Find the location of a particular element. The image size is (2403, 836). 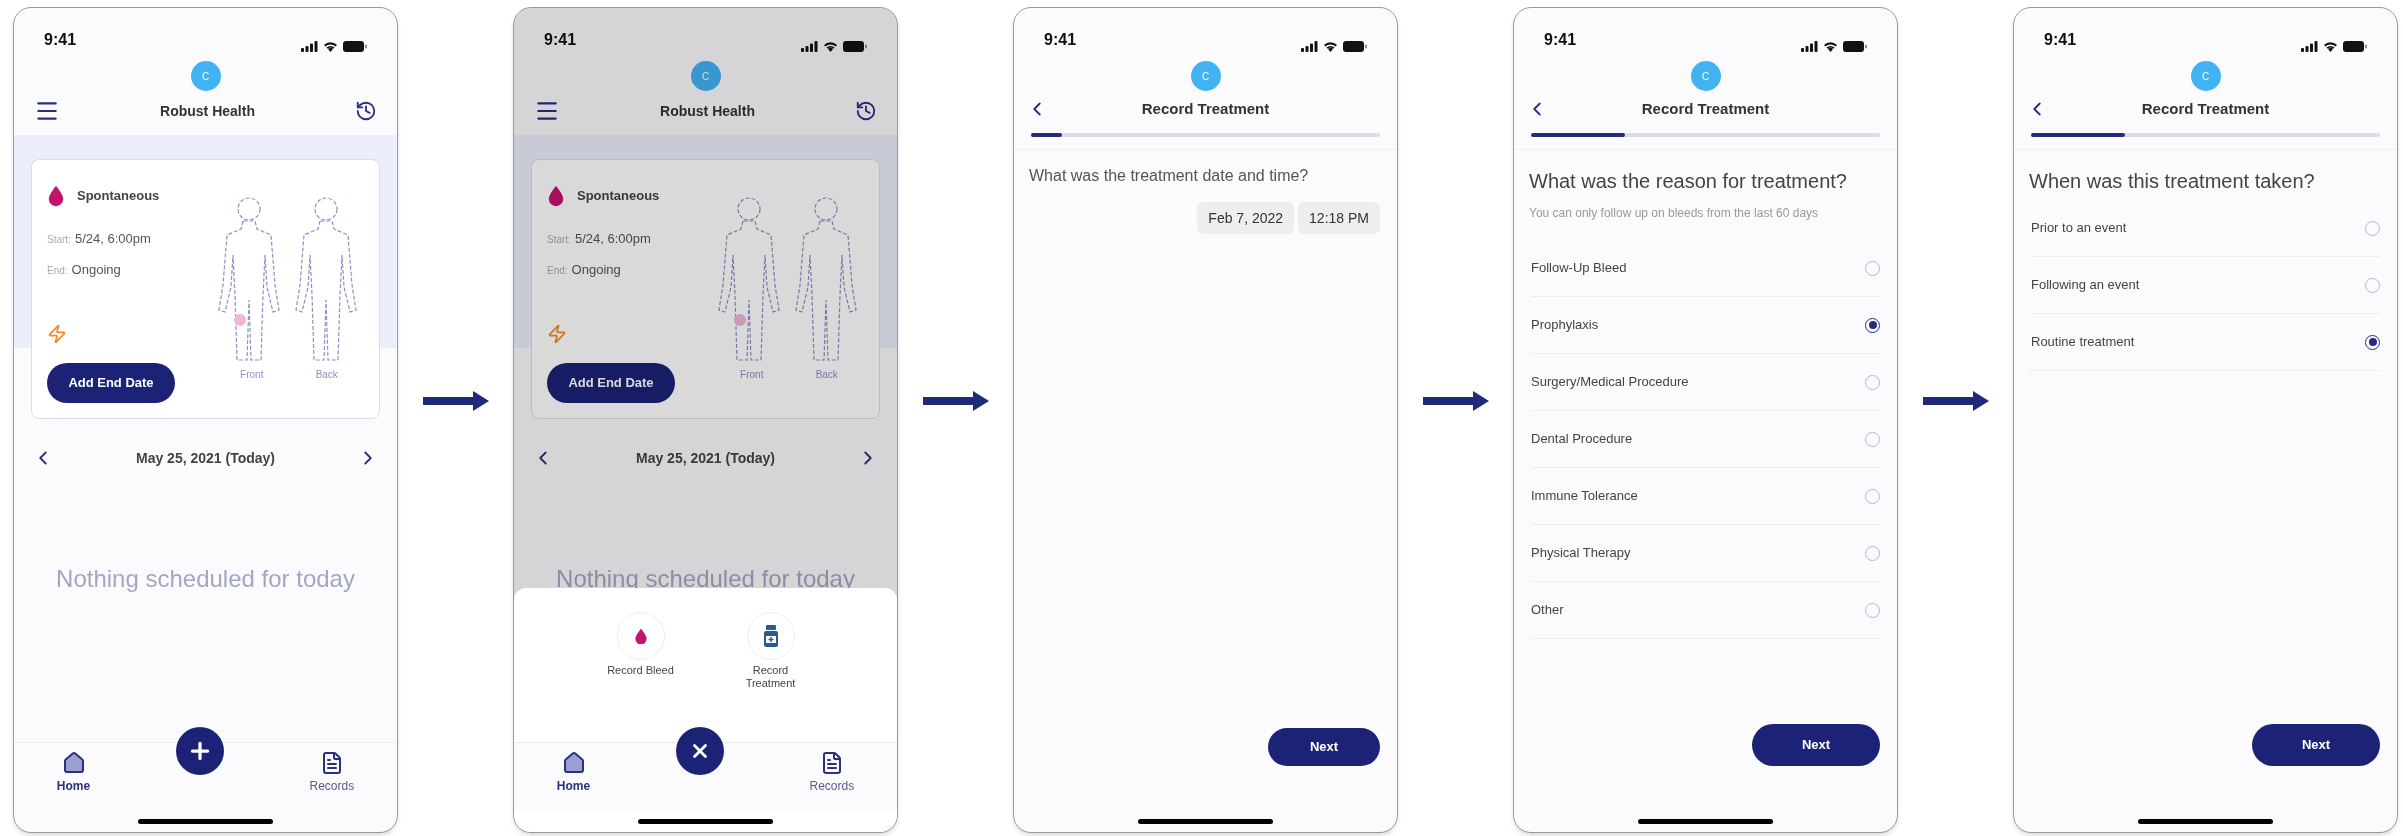

hint-text: You can only follow up on bleeds from the last 60 days is located at coordinates (1674, 213).